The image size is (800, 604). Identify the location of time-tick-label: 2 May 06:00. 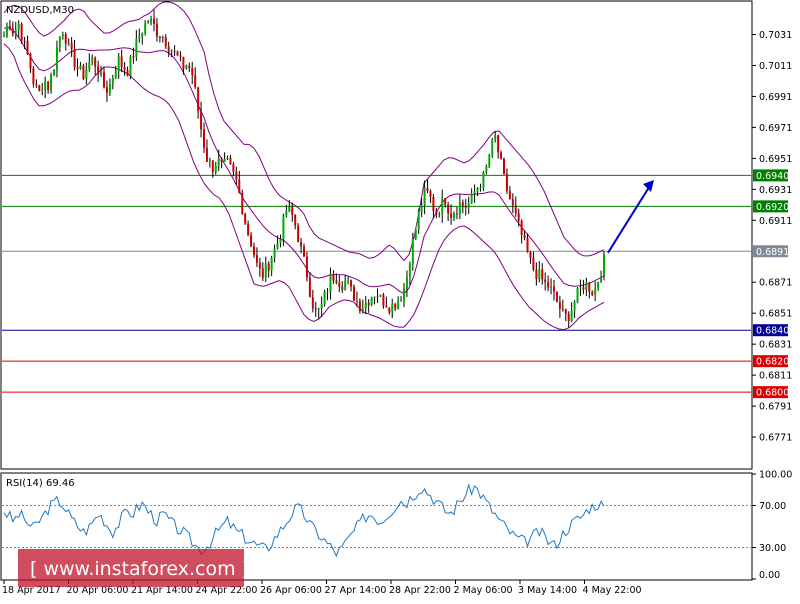
(483, 590).